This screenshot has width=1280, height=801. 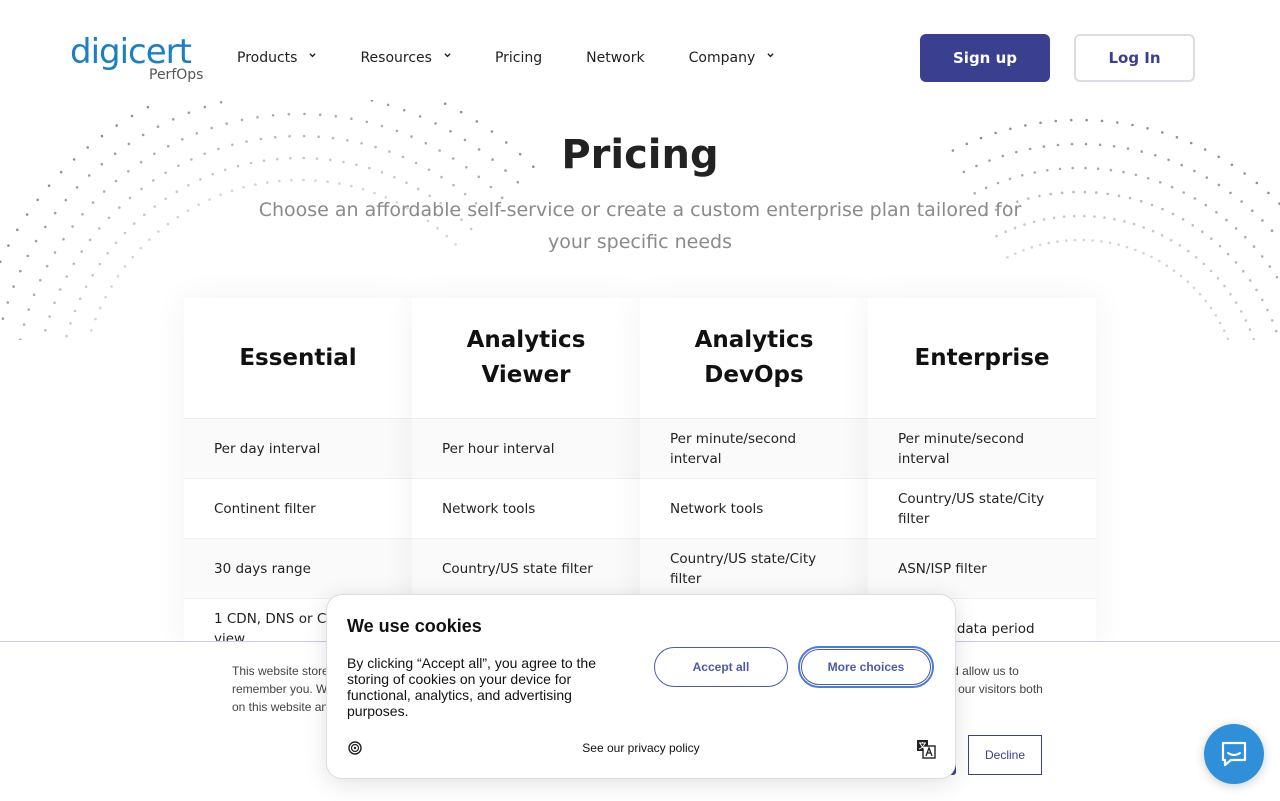 I want to click on plan-feature: Per day interval, so click(x=298, y=449).